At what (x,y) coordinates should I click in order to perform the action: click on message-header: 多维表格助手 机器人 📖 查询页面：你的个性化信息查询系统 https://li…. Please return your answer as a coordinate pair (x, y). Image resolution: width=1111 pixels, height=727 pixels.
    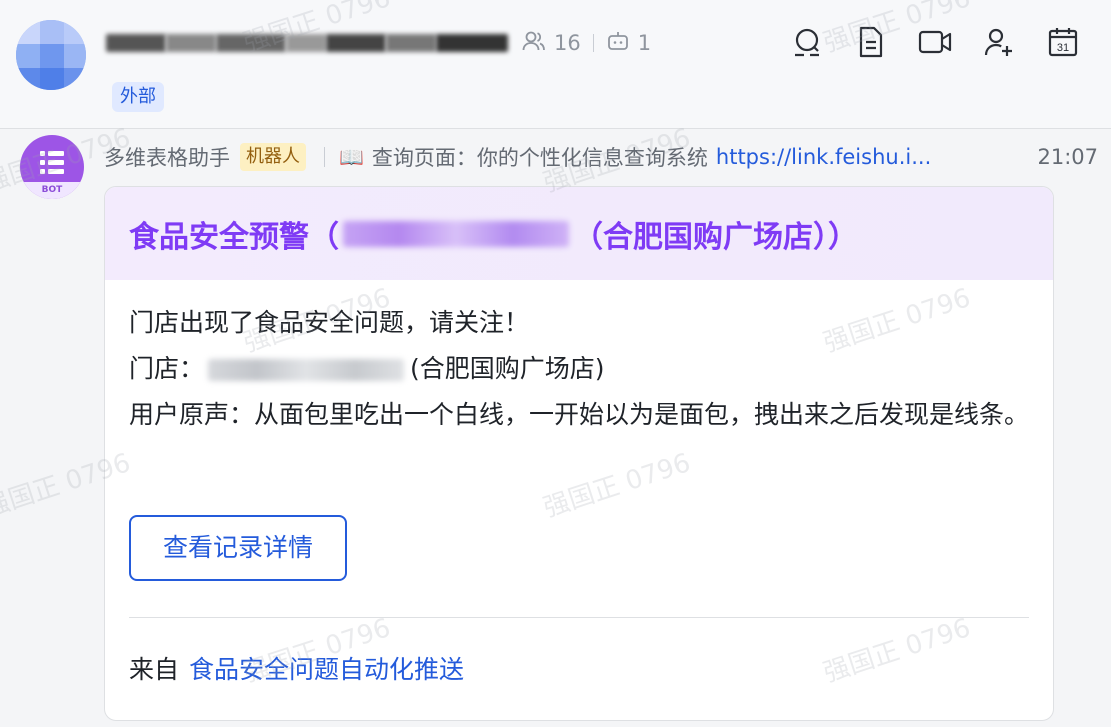
    Looking at the image, I should click on (604, 157).